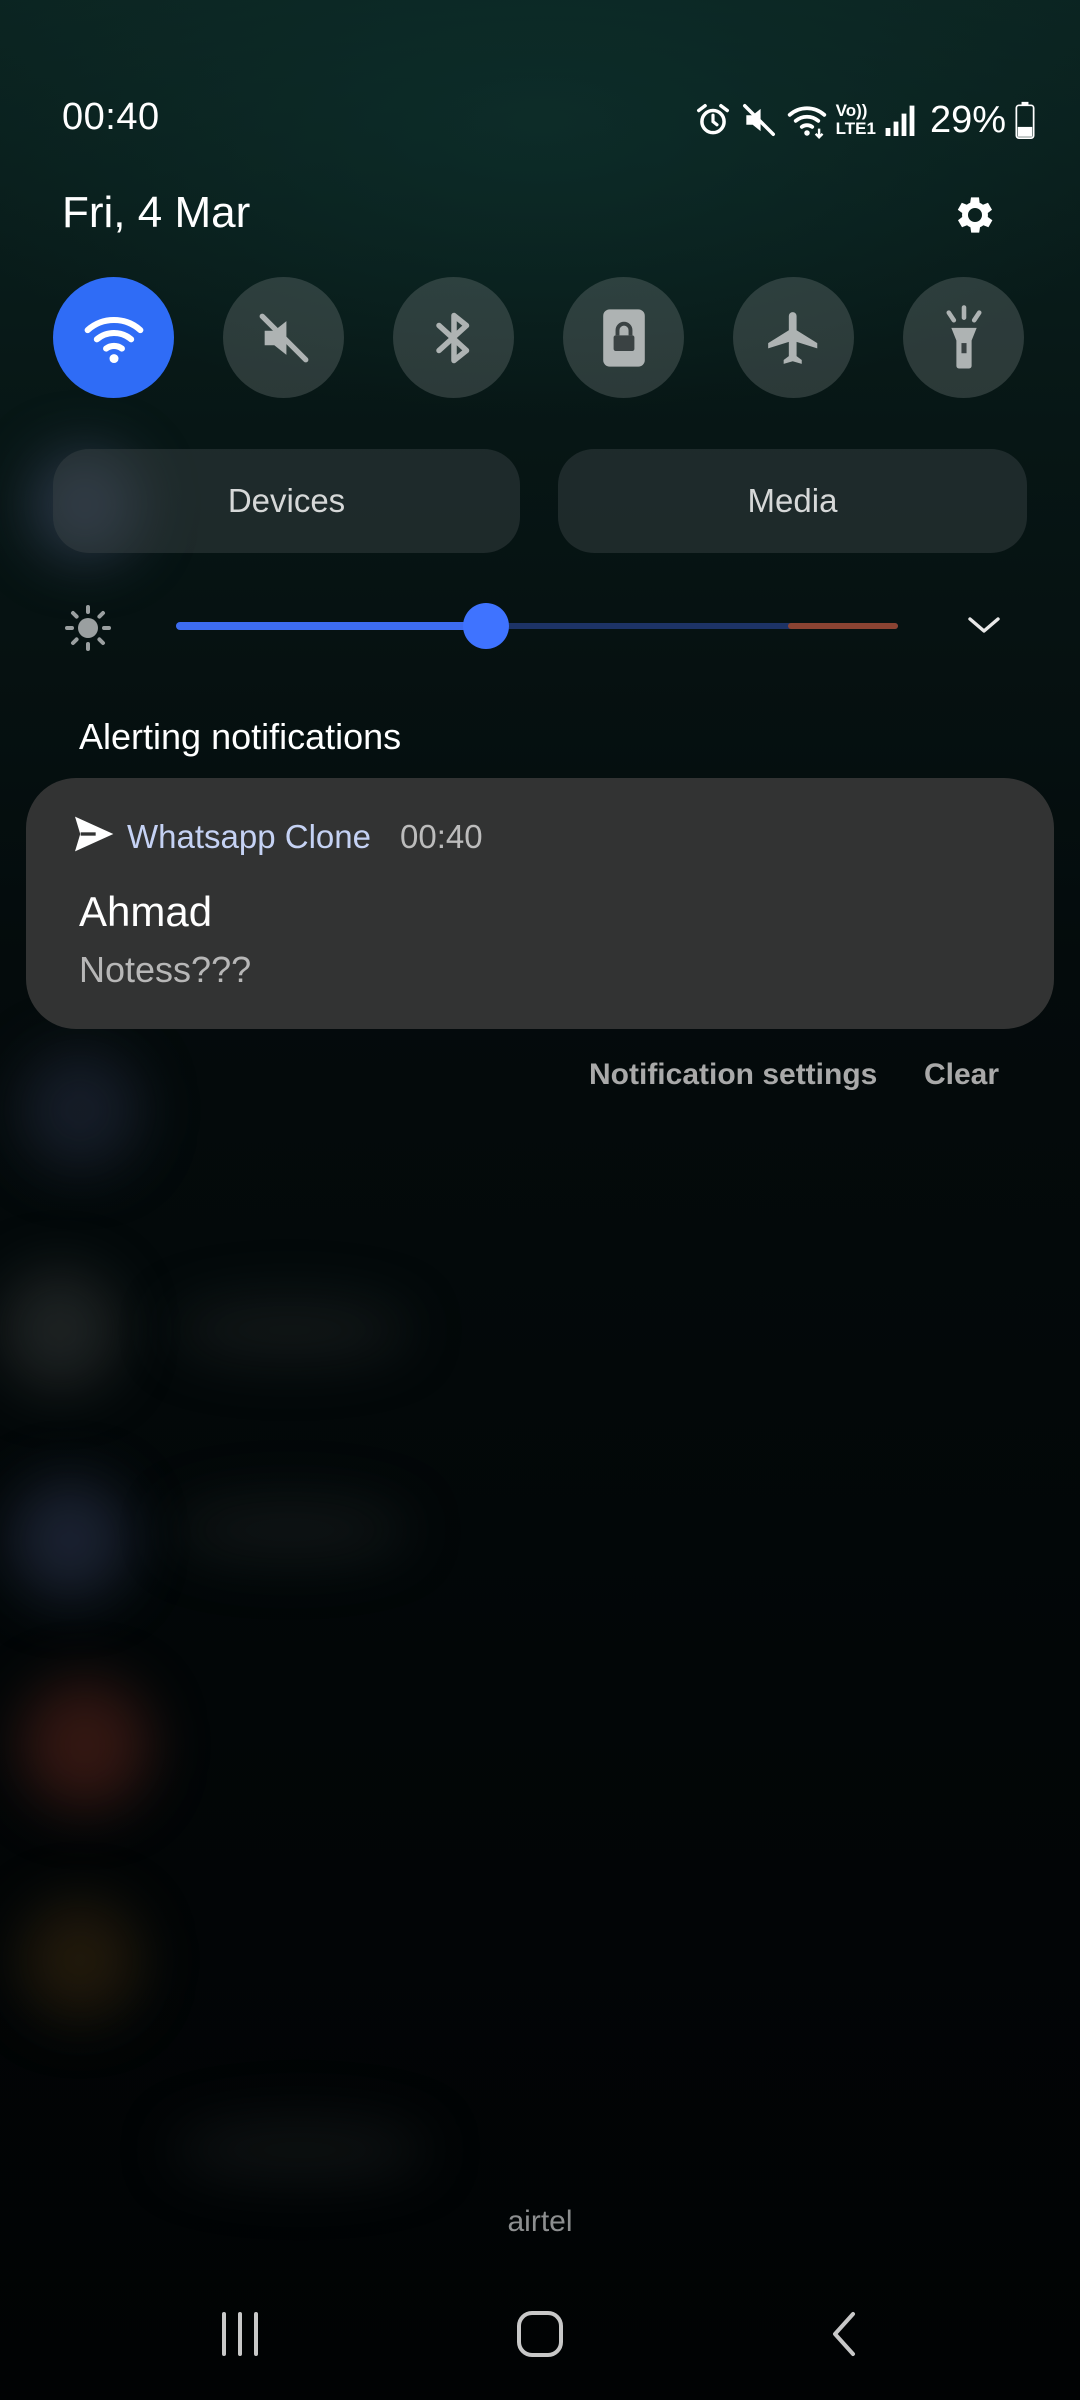 This screenshot has height=2400, width=1080. I want to click on brightness-slider-extra, so click(843, 626).